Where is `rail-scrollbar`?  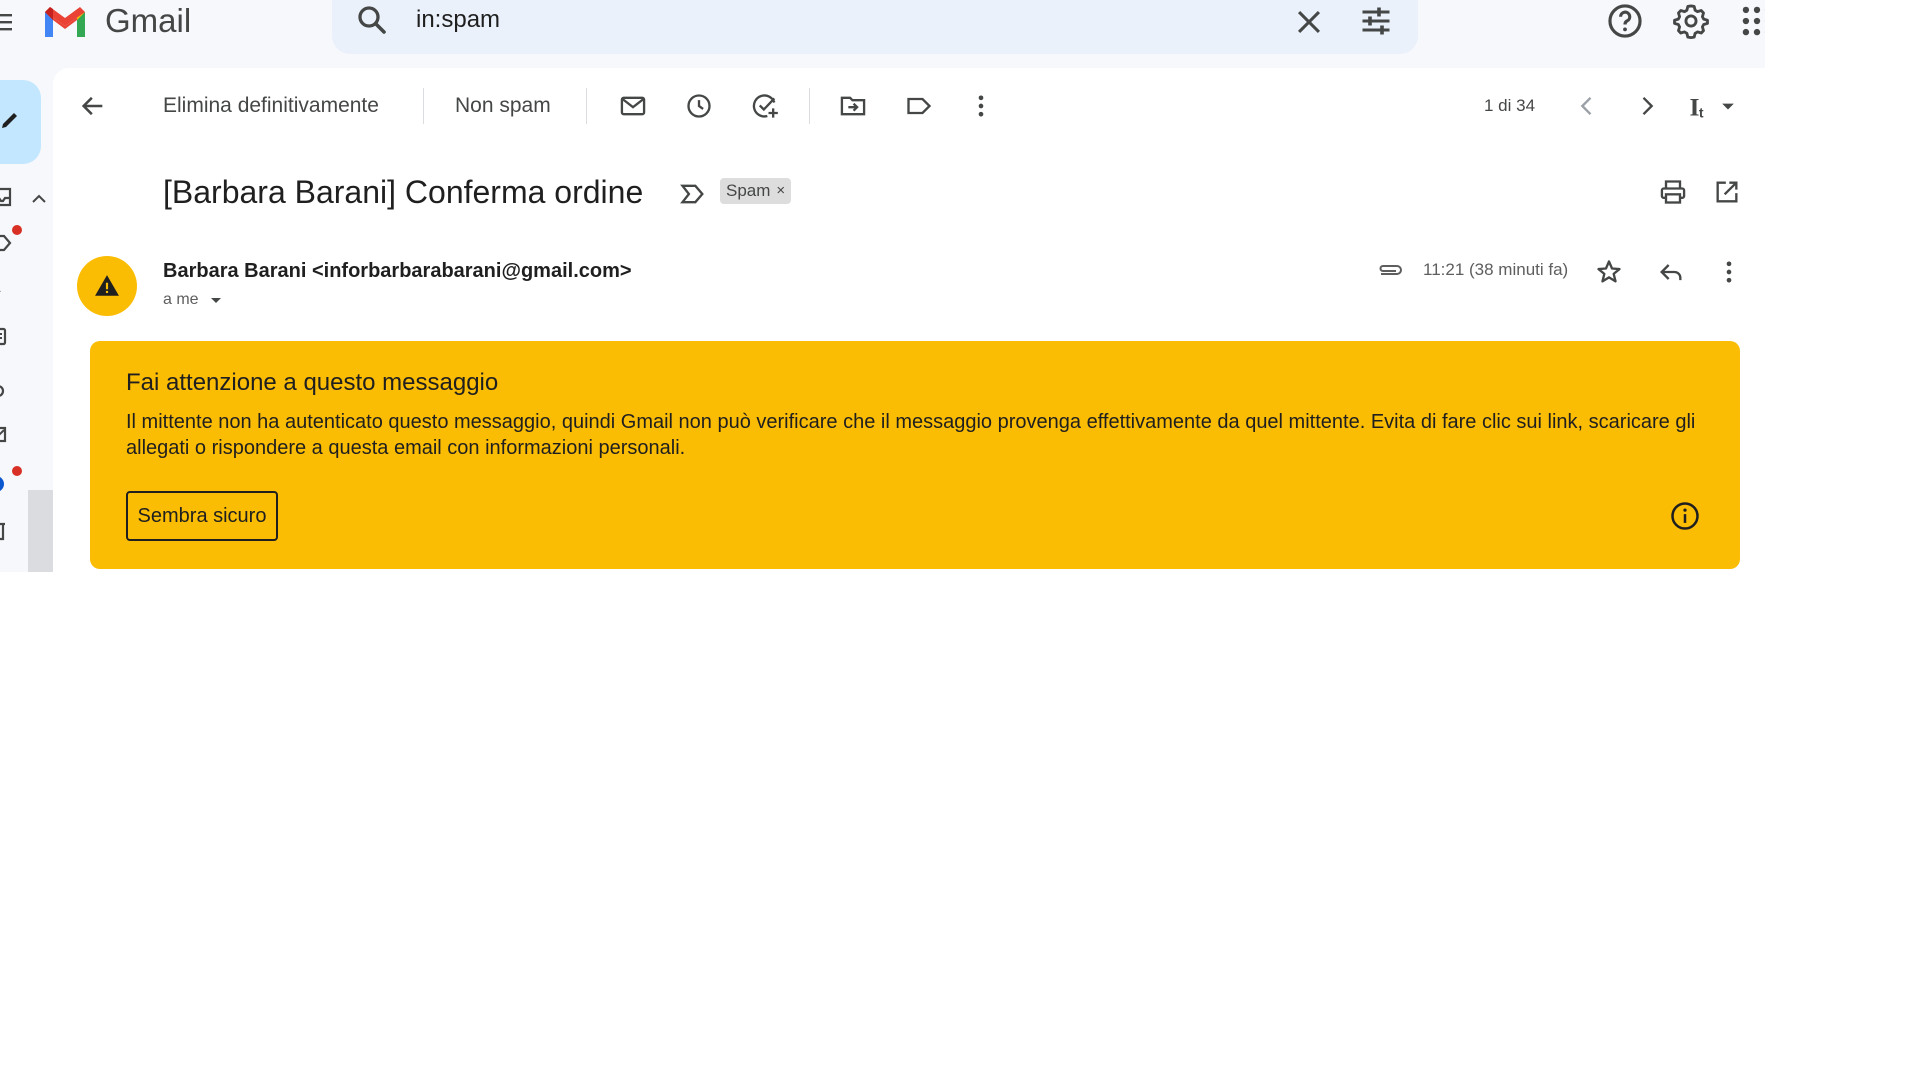
rail-scrollbar is located at coordinates (40, 531).